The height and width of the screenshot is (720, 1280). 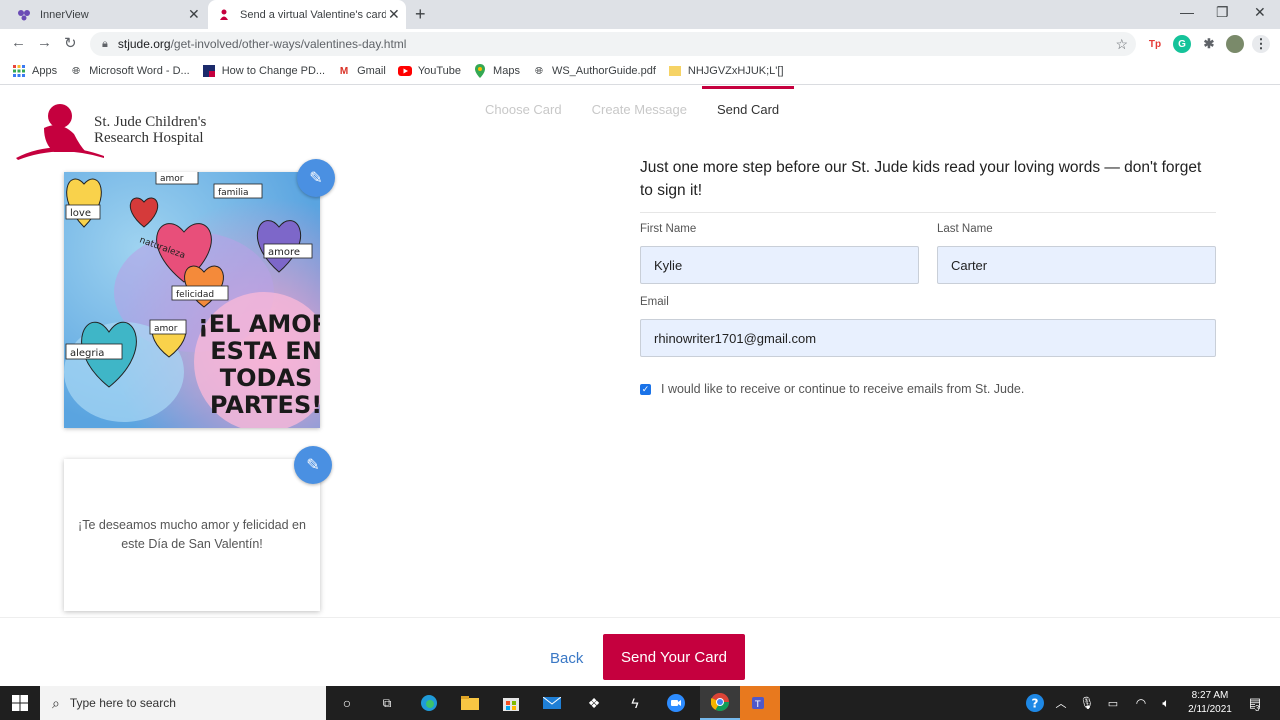 I want to click on svg-text: T, so click(x=757, y=705).